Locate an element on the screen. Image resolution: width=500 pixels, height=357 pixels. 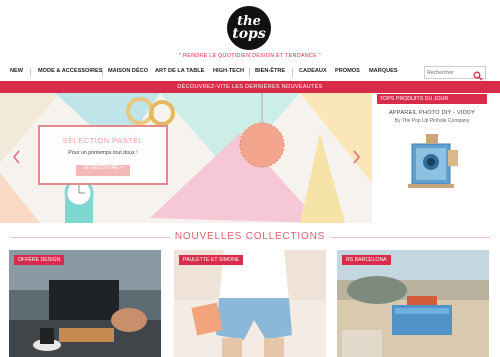
collection-card: PAULETTE ET SIMONE is located at coordinates (250, 303).